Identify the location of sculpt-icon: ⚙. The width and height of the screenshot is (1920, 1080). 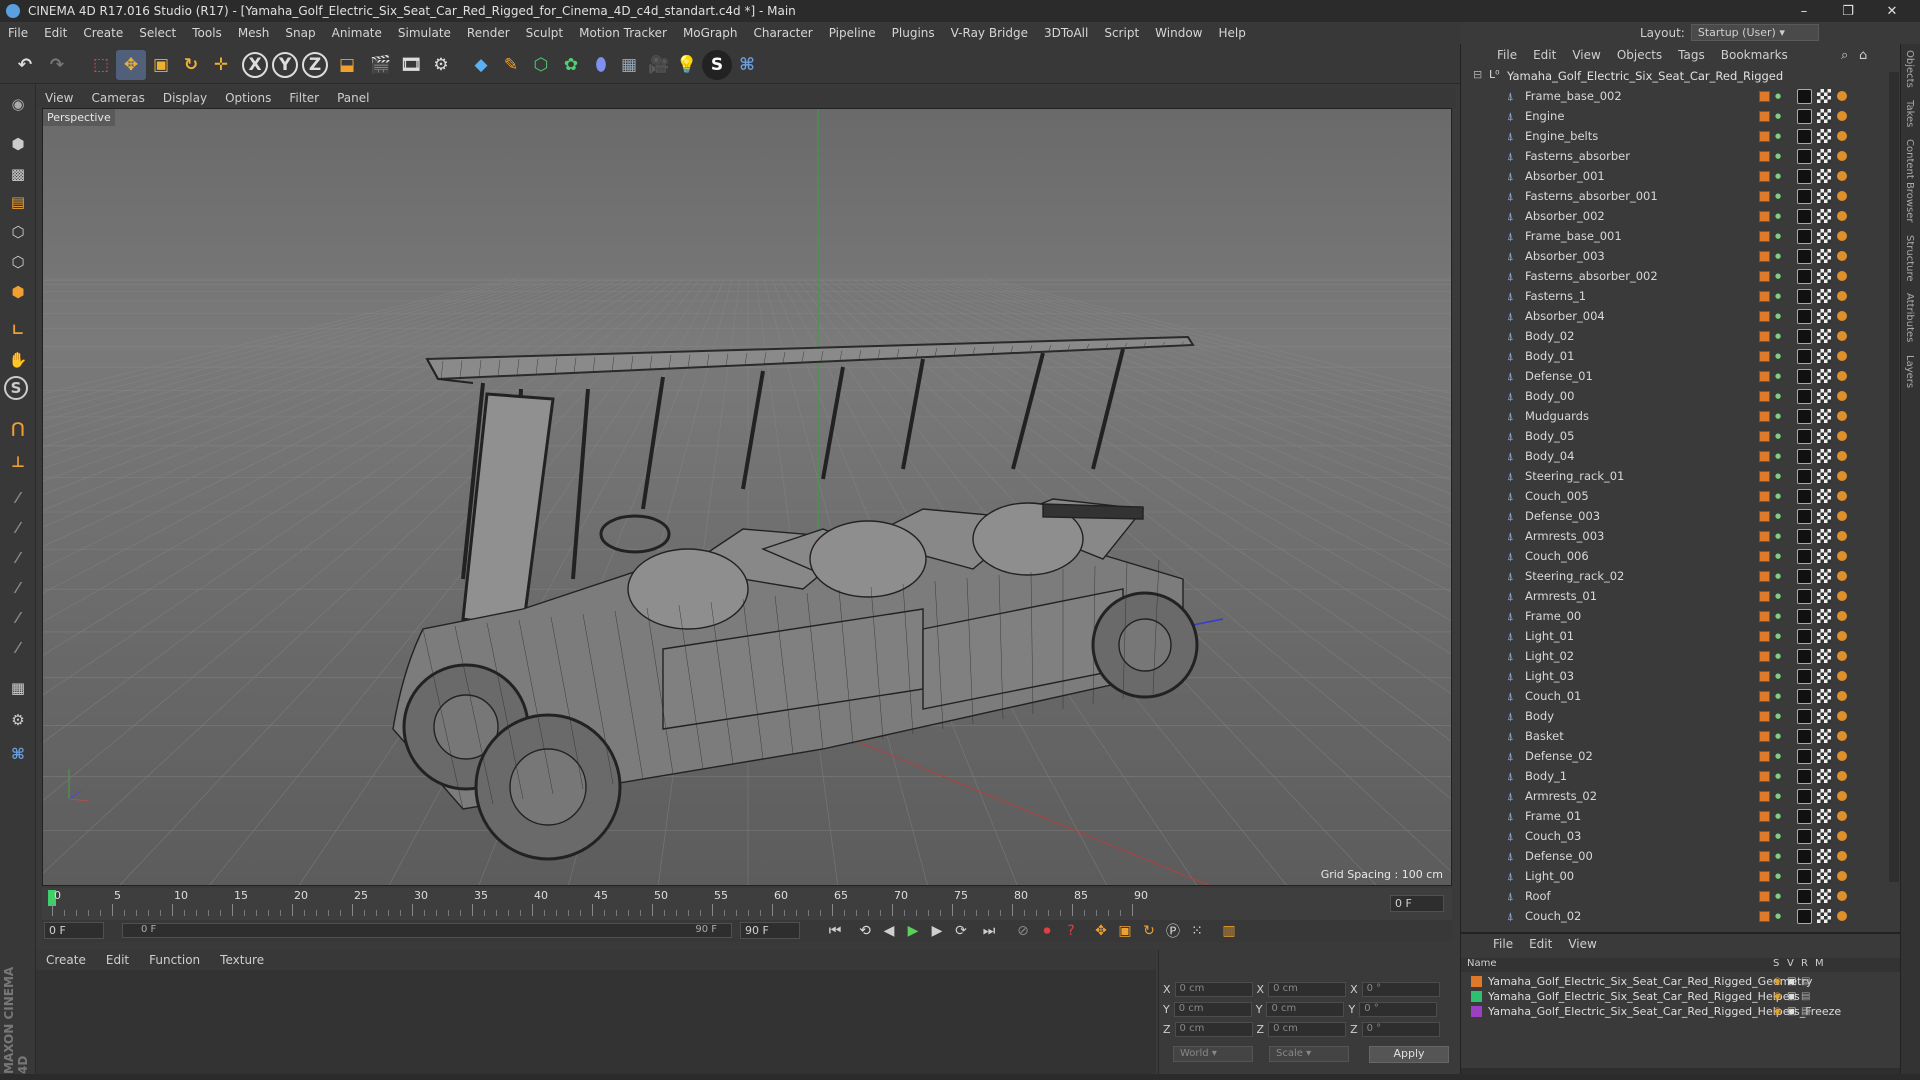
(18, 720).